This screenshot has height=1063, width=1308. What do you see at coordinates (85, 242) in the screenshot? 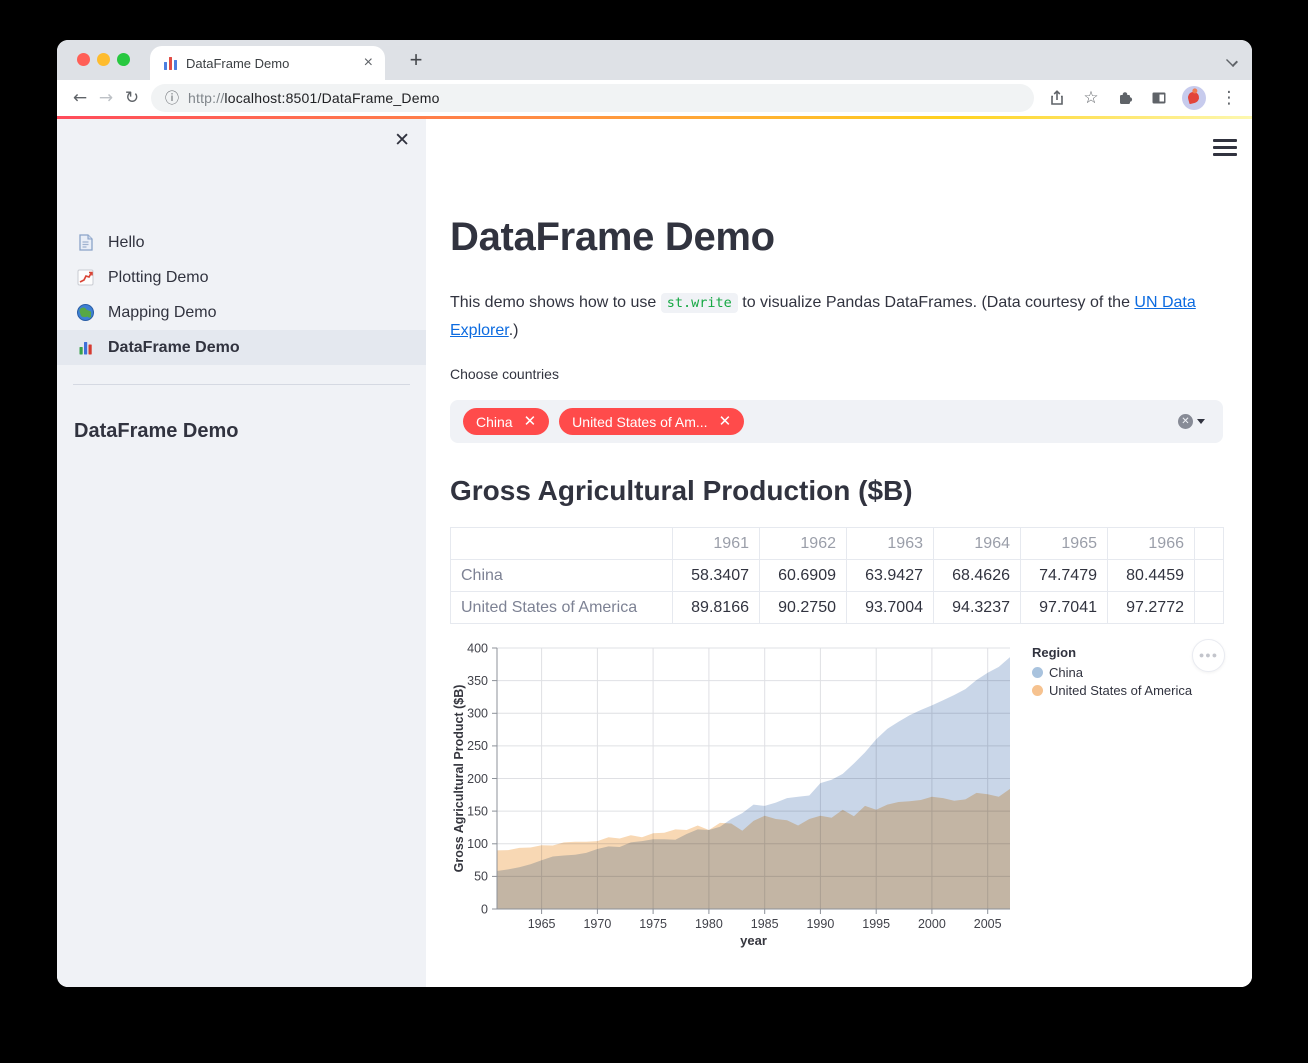
I see `document-icon` at bounding box center [85, 242].